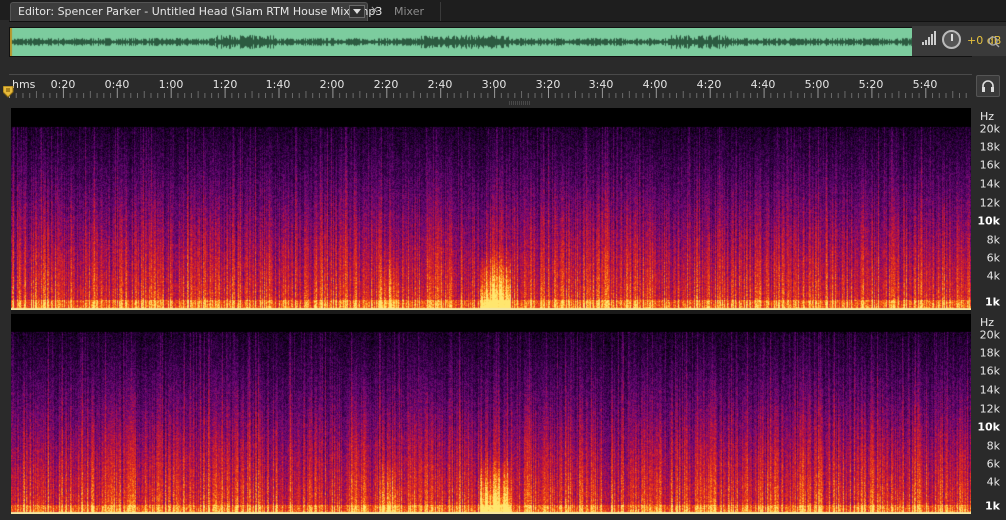  I want to click on headphones-icon, so click(988, 86).